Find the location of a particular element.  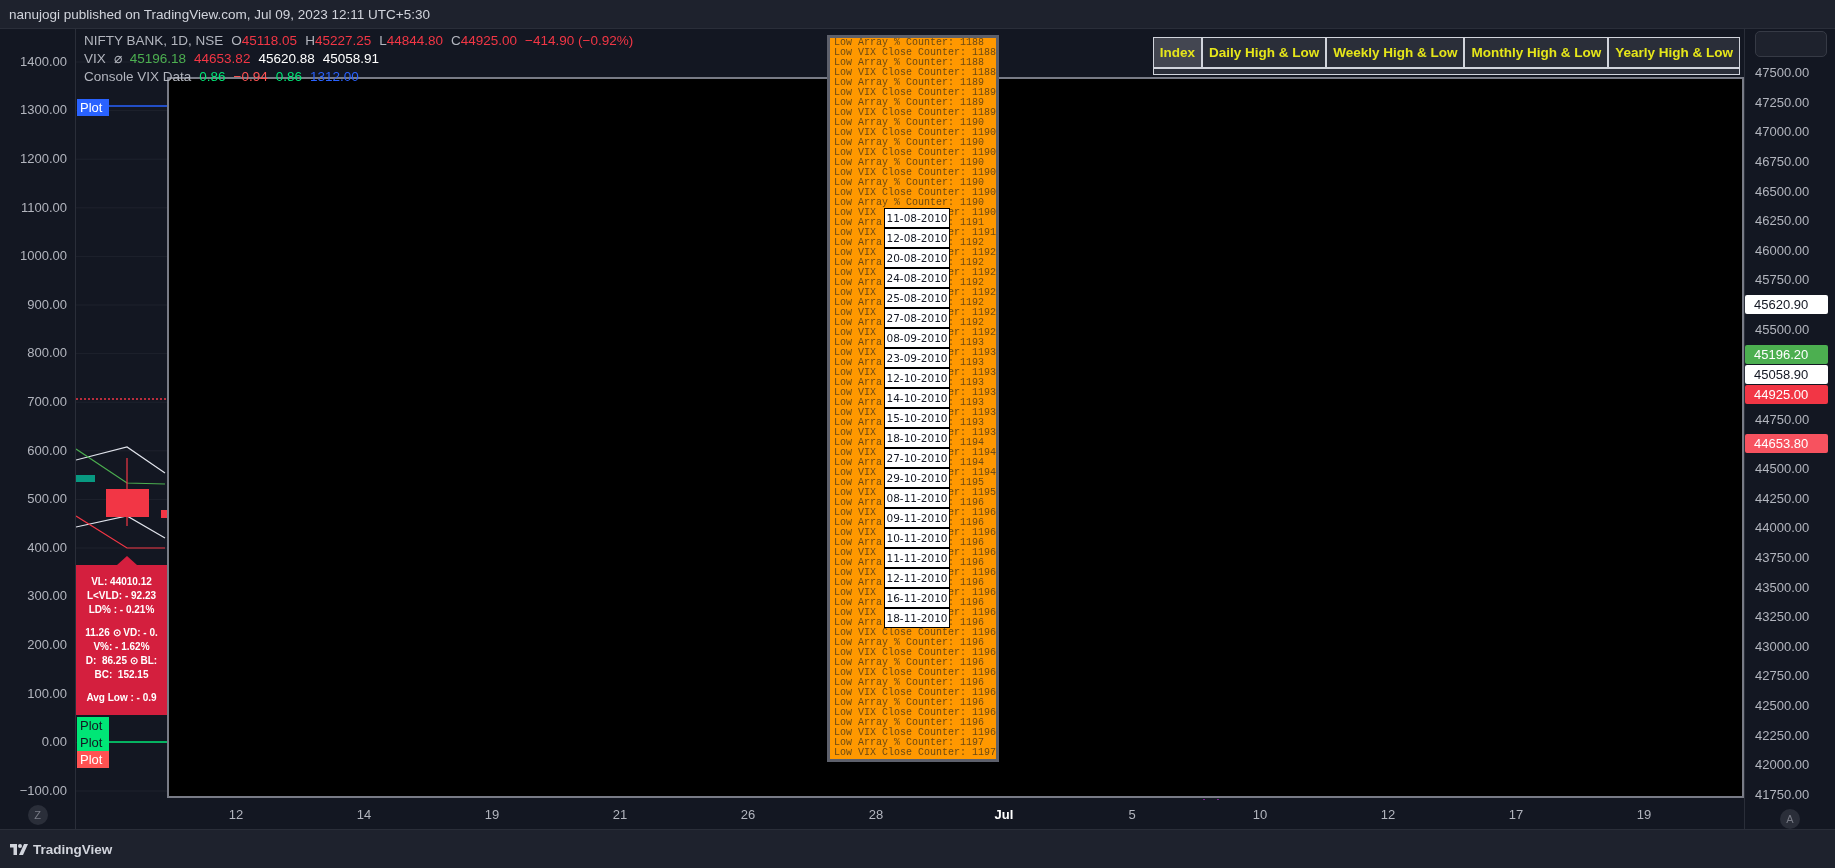

time-label: 14 is located at coordinates (364, 814).